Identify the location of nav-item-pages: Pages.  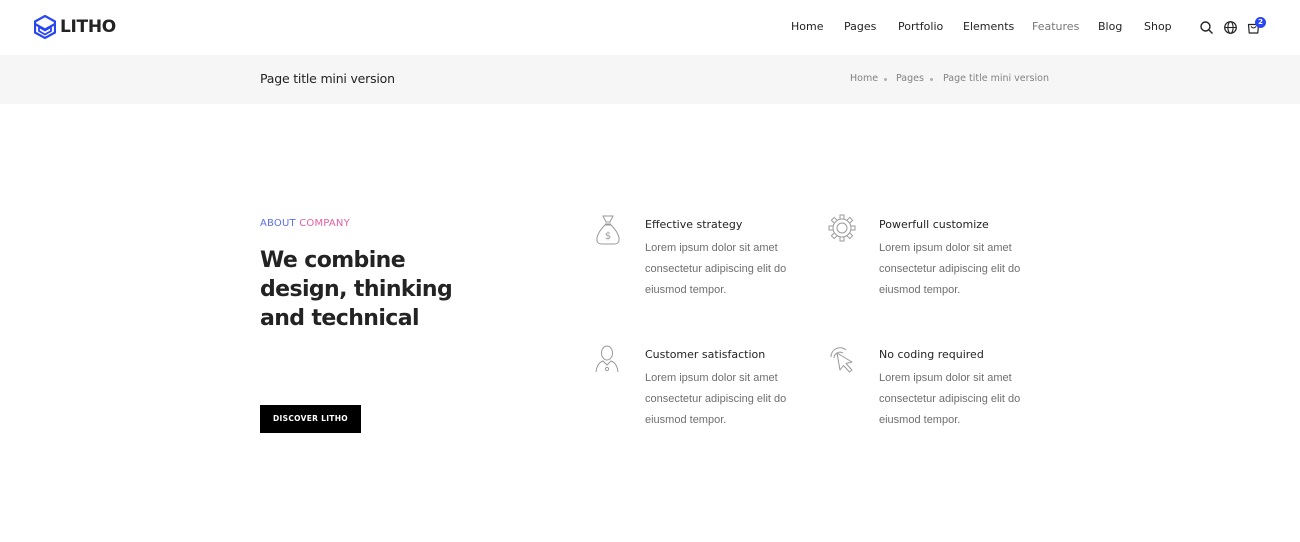
(860, 26).